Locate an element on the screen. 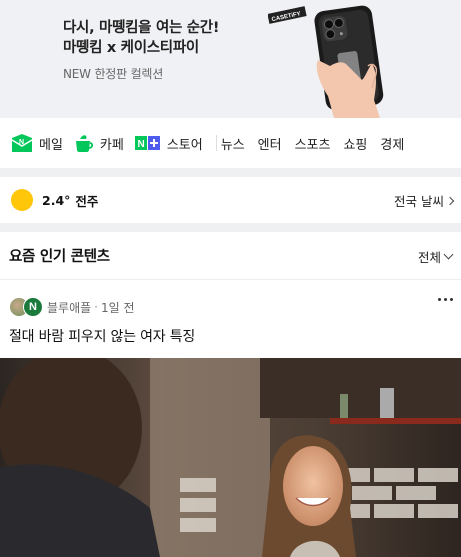 The height and width of the screenshot is (557, 461). banner-text: 다시, 마뗑킴을 여는 순간! 마뗑킴 x 케이스티파이 NEW 한정판 컬렉션 is located at coordinates (141, 50).